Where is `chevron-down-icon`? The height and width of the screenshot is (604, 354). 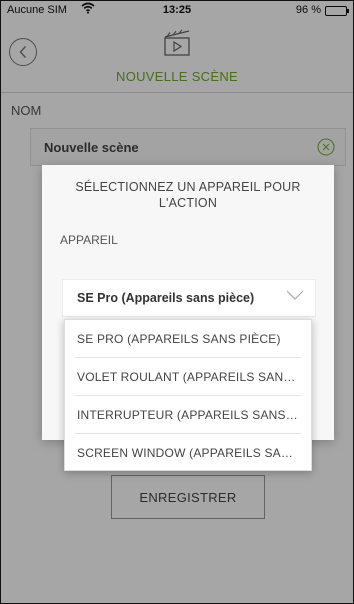
chevron-down-icon is located at coordinates (295, 295).